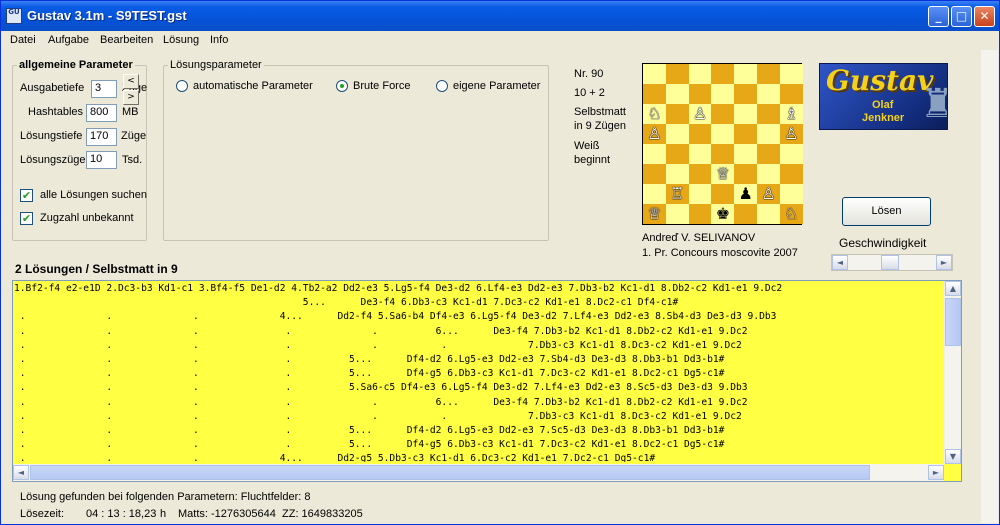 This screenshot has height=525, width=1000. Describe the element at coordinates (14, 16) in the screenshot. I see `app-icon: GU` at that location.